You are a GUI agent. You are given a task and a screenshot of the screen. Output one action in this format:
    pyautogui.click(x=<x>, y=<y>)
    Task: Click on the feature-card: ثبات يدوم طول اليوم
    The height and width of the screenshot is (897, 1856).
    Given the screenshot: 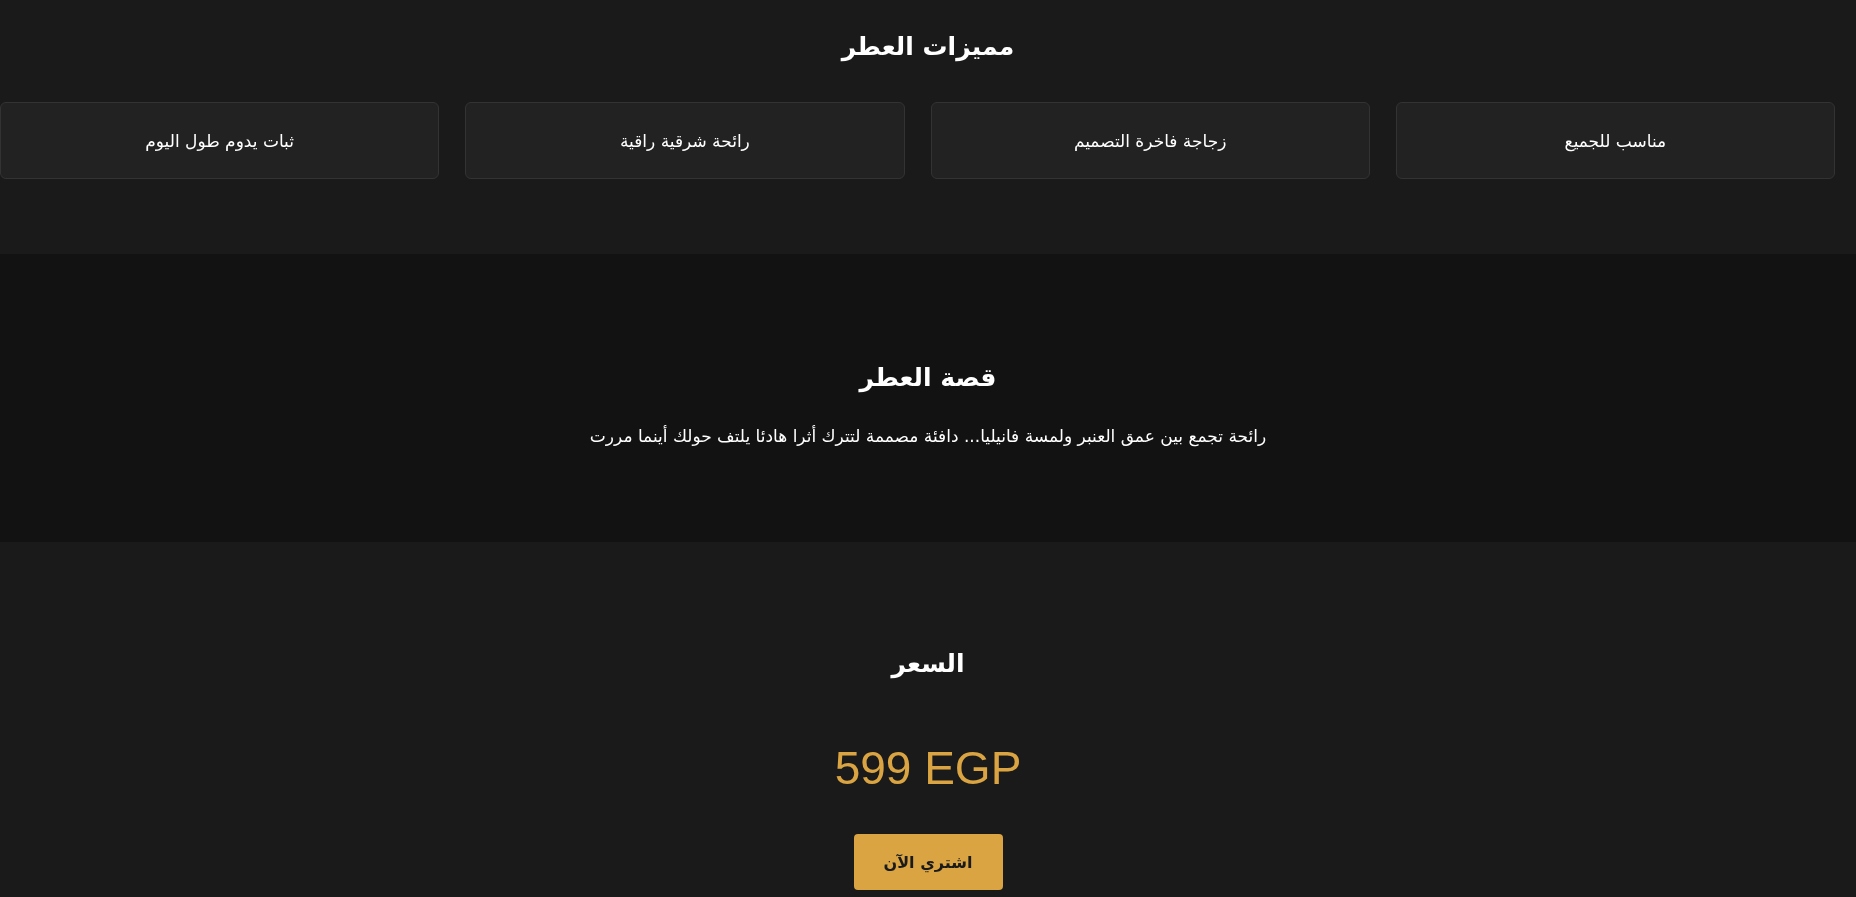 What is the action you would take?
    pyautogui.click(x=220, y=140)
    